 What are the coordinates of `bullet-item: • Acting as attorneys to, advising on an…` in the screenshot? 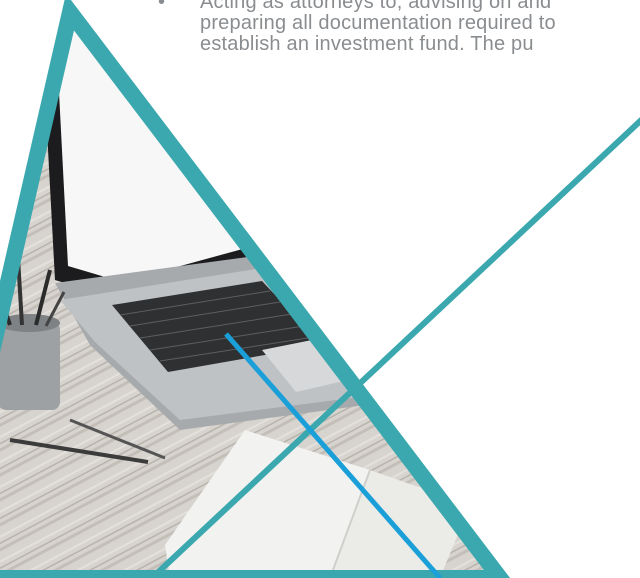 It's located at (399, 27).